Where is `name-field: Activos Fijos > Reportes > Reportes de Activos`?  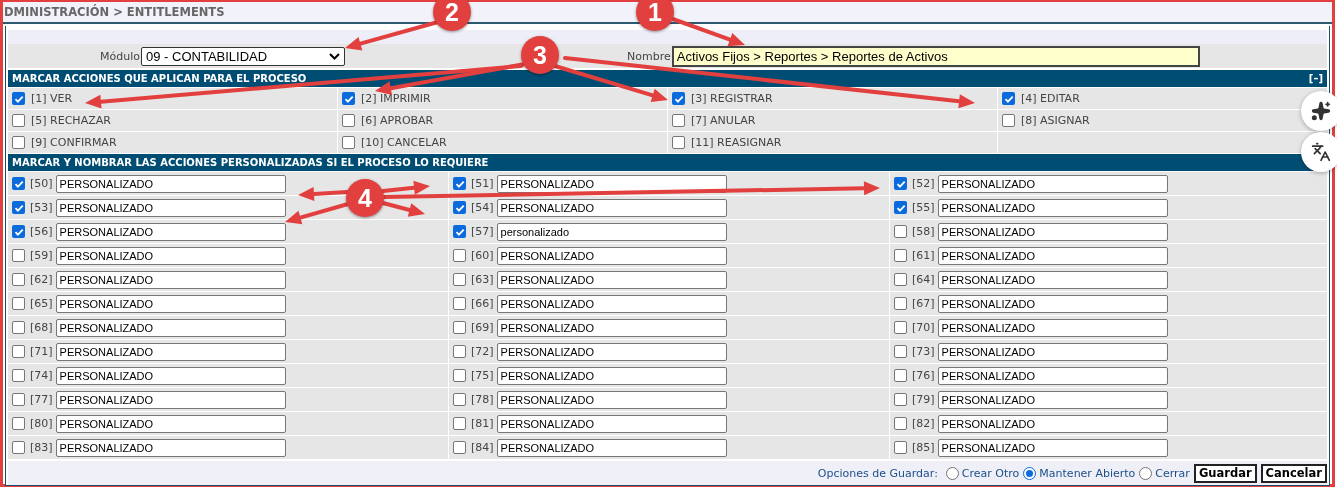 name-field: Activos Fijos > Reportes > Reportes de Activos is located at coordinates (935, 56).